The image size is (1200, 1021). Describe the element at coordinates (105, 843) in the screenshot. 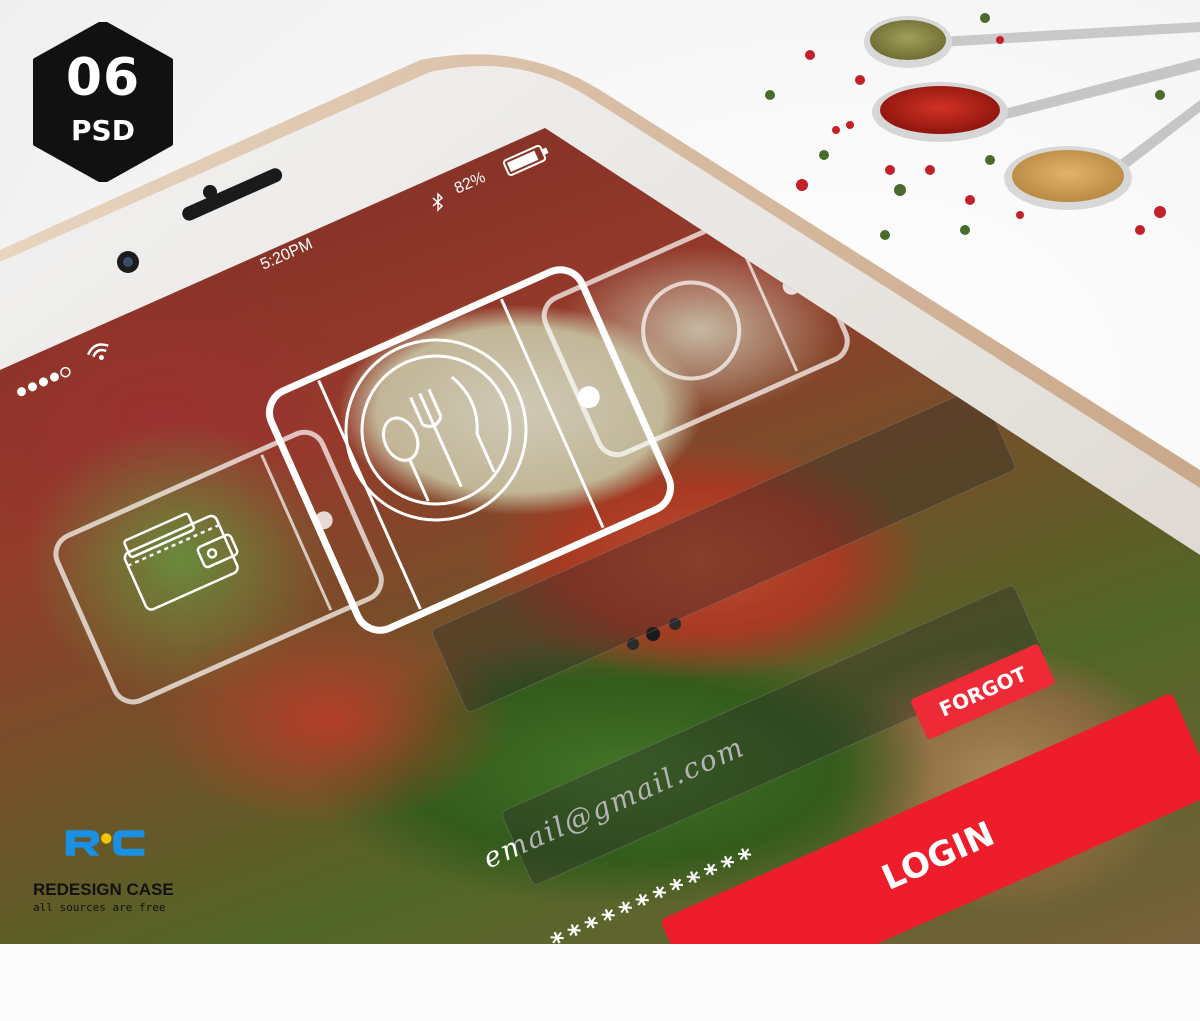

I see `redesign-case-logo` at that location.